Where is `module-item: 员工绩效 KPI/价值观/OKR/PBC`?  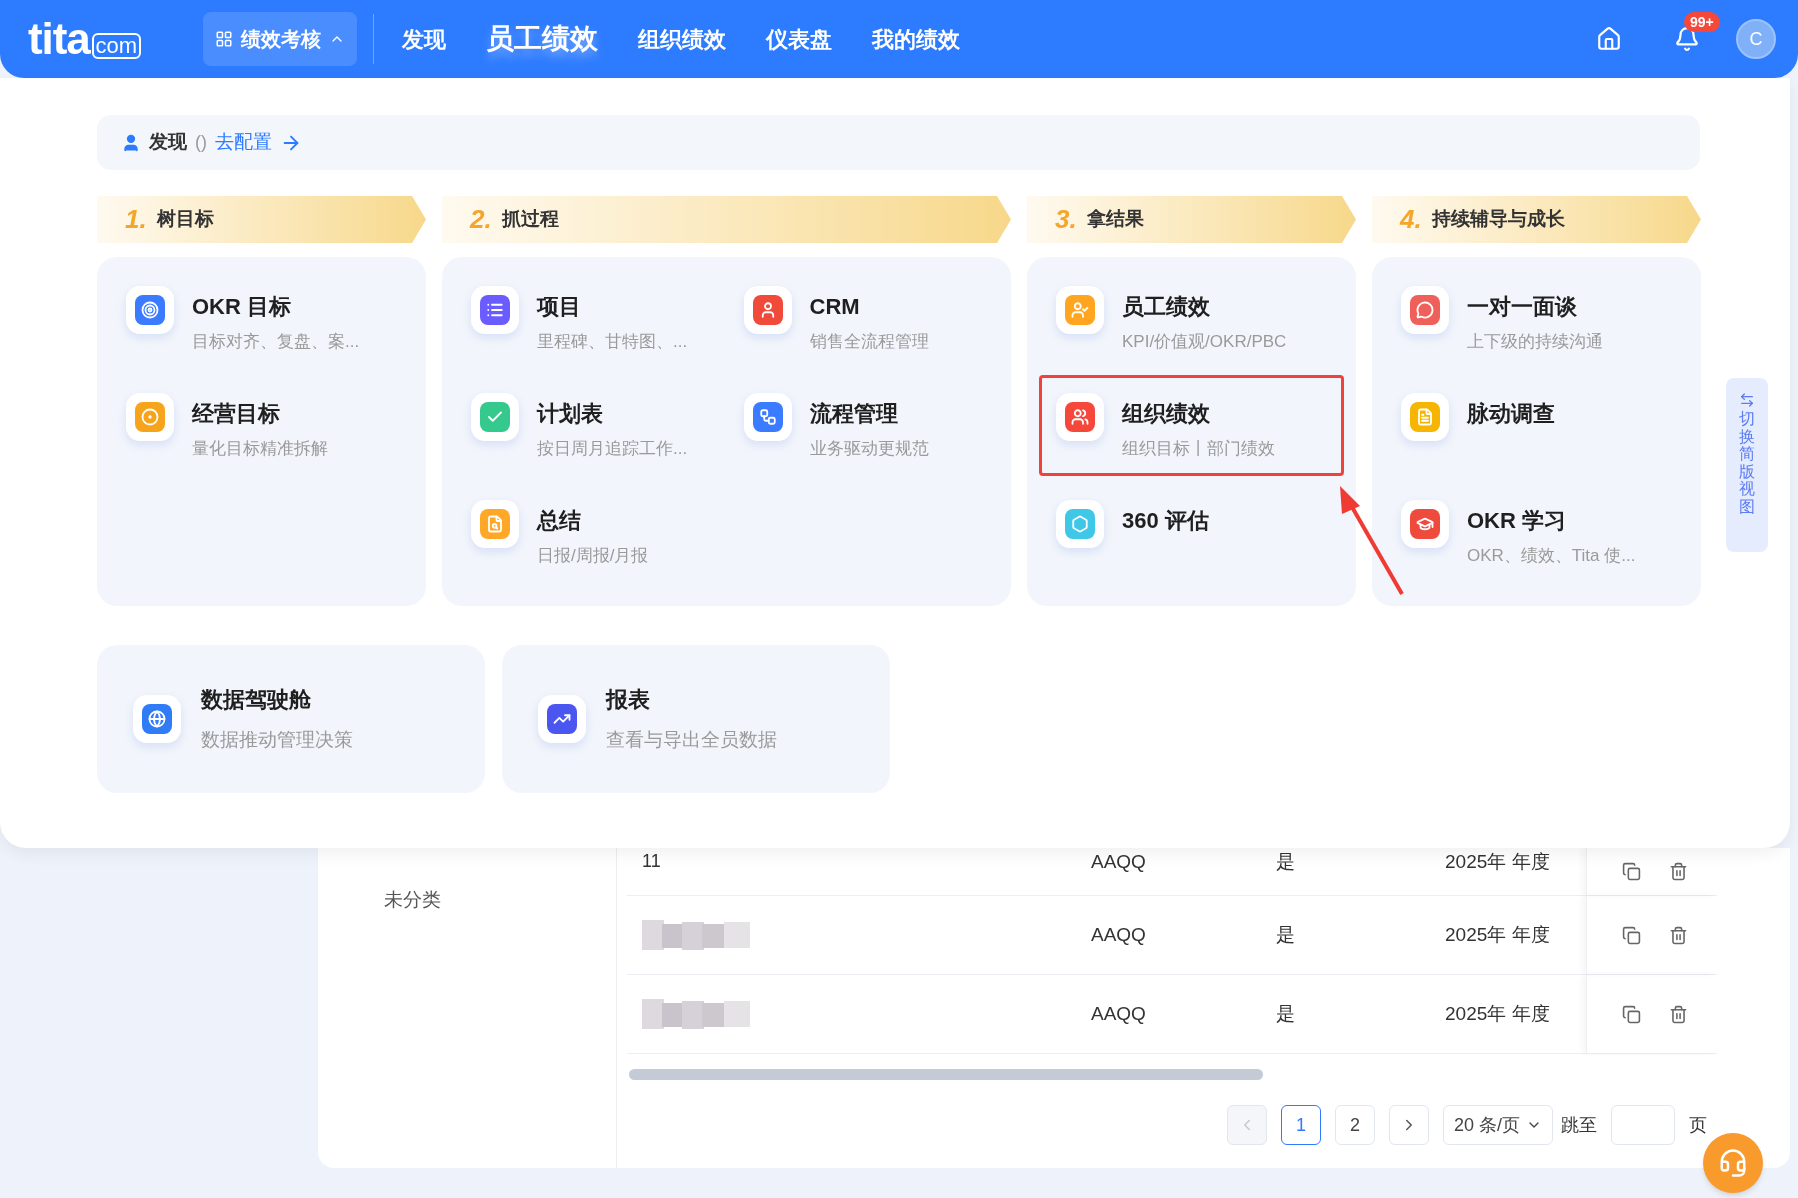 module-item: 员工绩效 KPI/价值观/OKR/PBC is located at coordinates (1191, 318).